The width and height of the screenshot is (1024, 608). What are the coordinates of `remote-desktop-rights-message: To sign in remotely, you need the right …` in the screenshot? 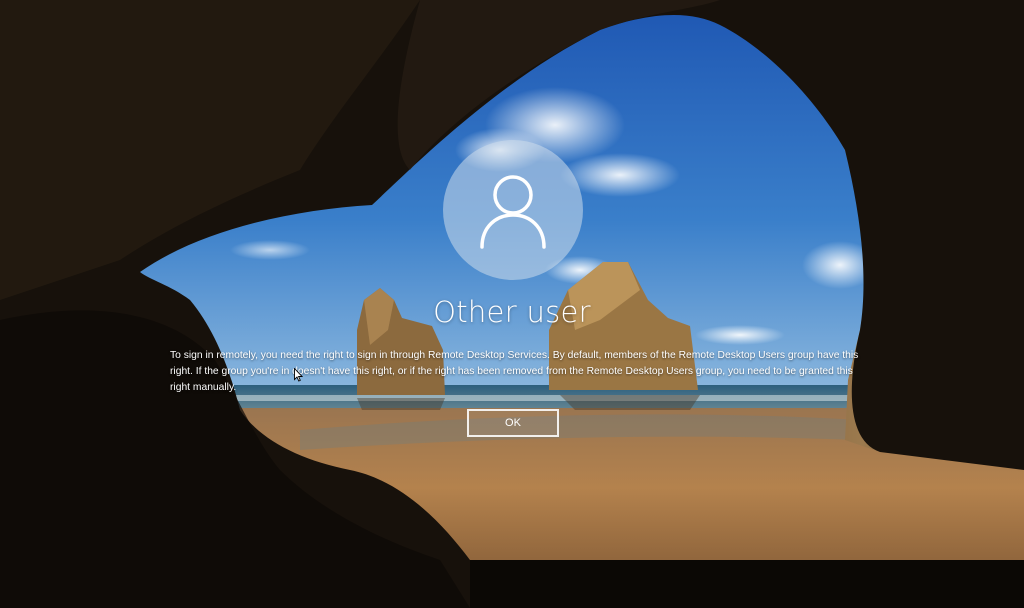 It's located at (514, 371).